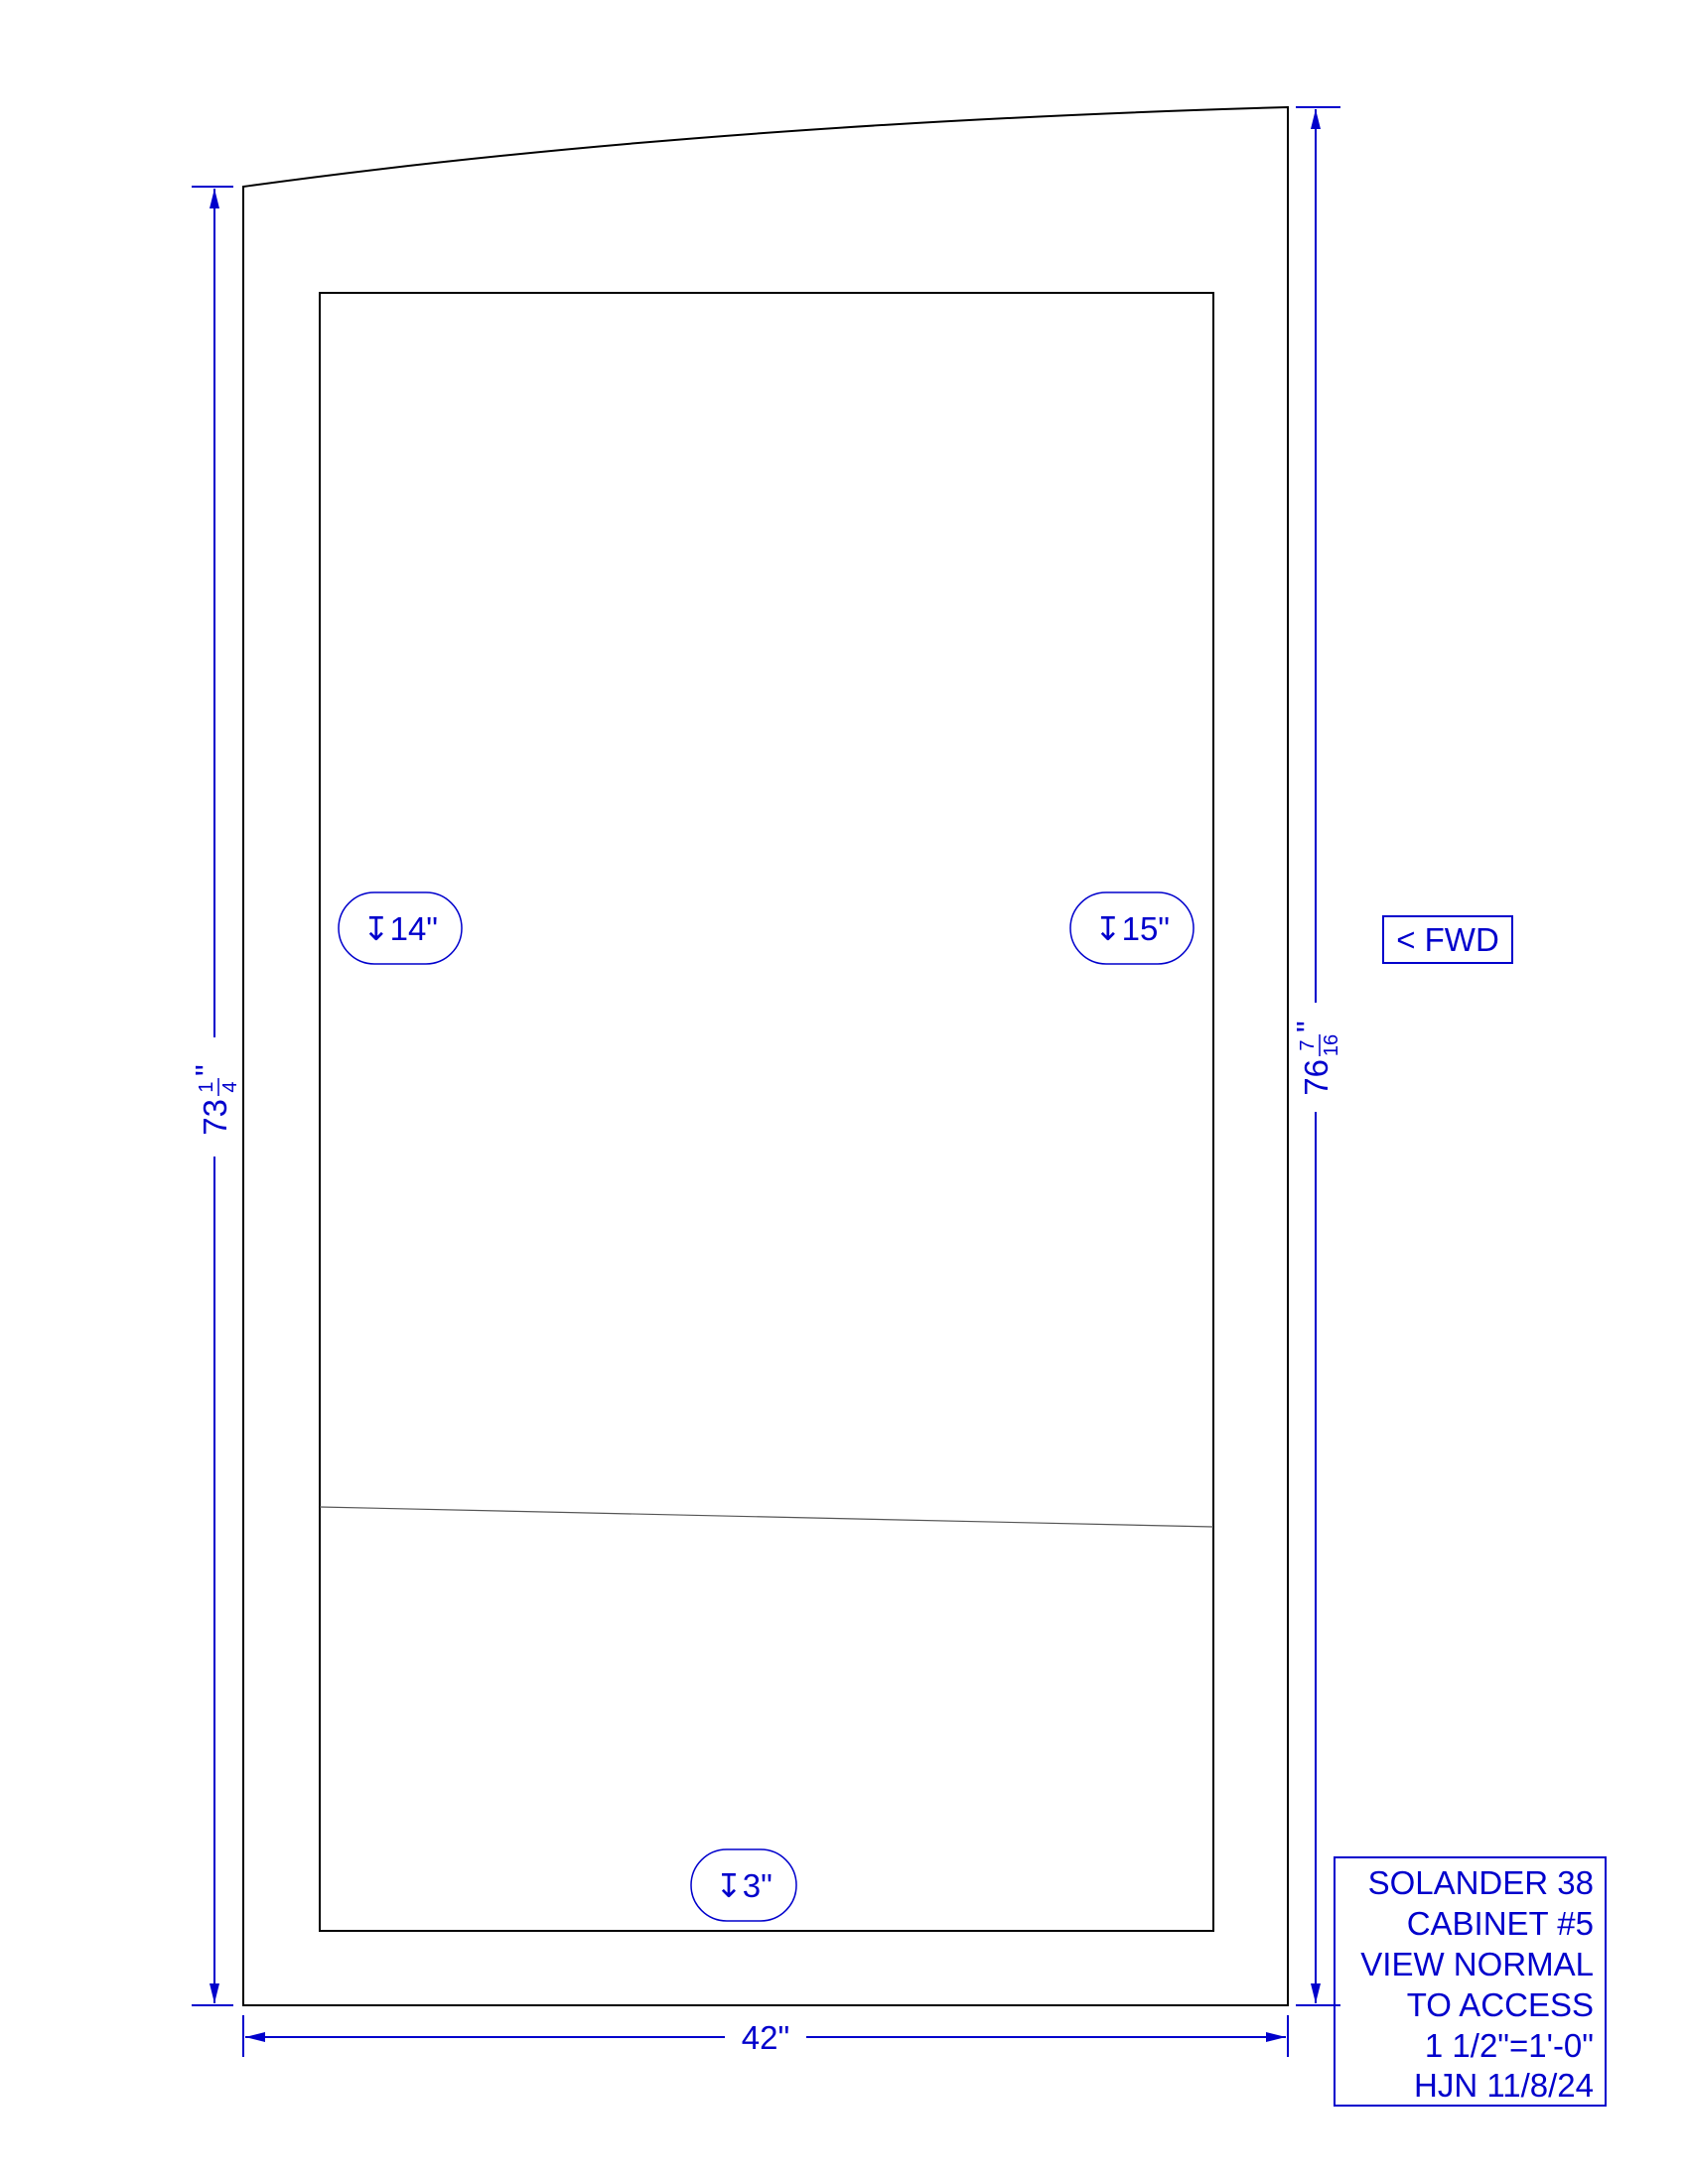 This screenshot has height=2184, width=1688. I want to click on title-block-line: 1 1/2"=1'-0", so click(1509, 2045).